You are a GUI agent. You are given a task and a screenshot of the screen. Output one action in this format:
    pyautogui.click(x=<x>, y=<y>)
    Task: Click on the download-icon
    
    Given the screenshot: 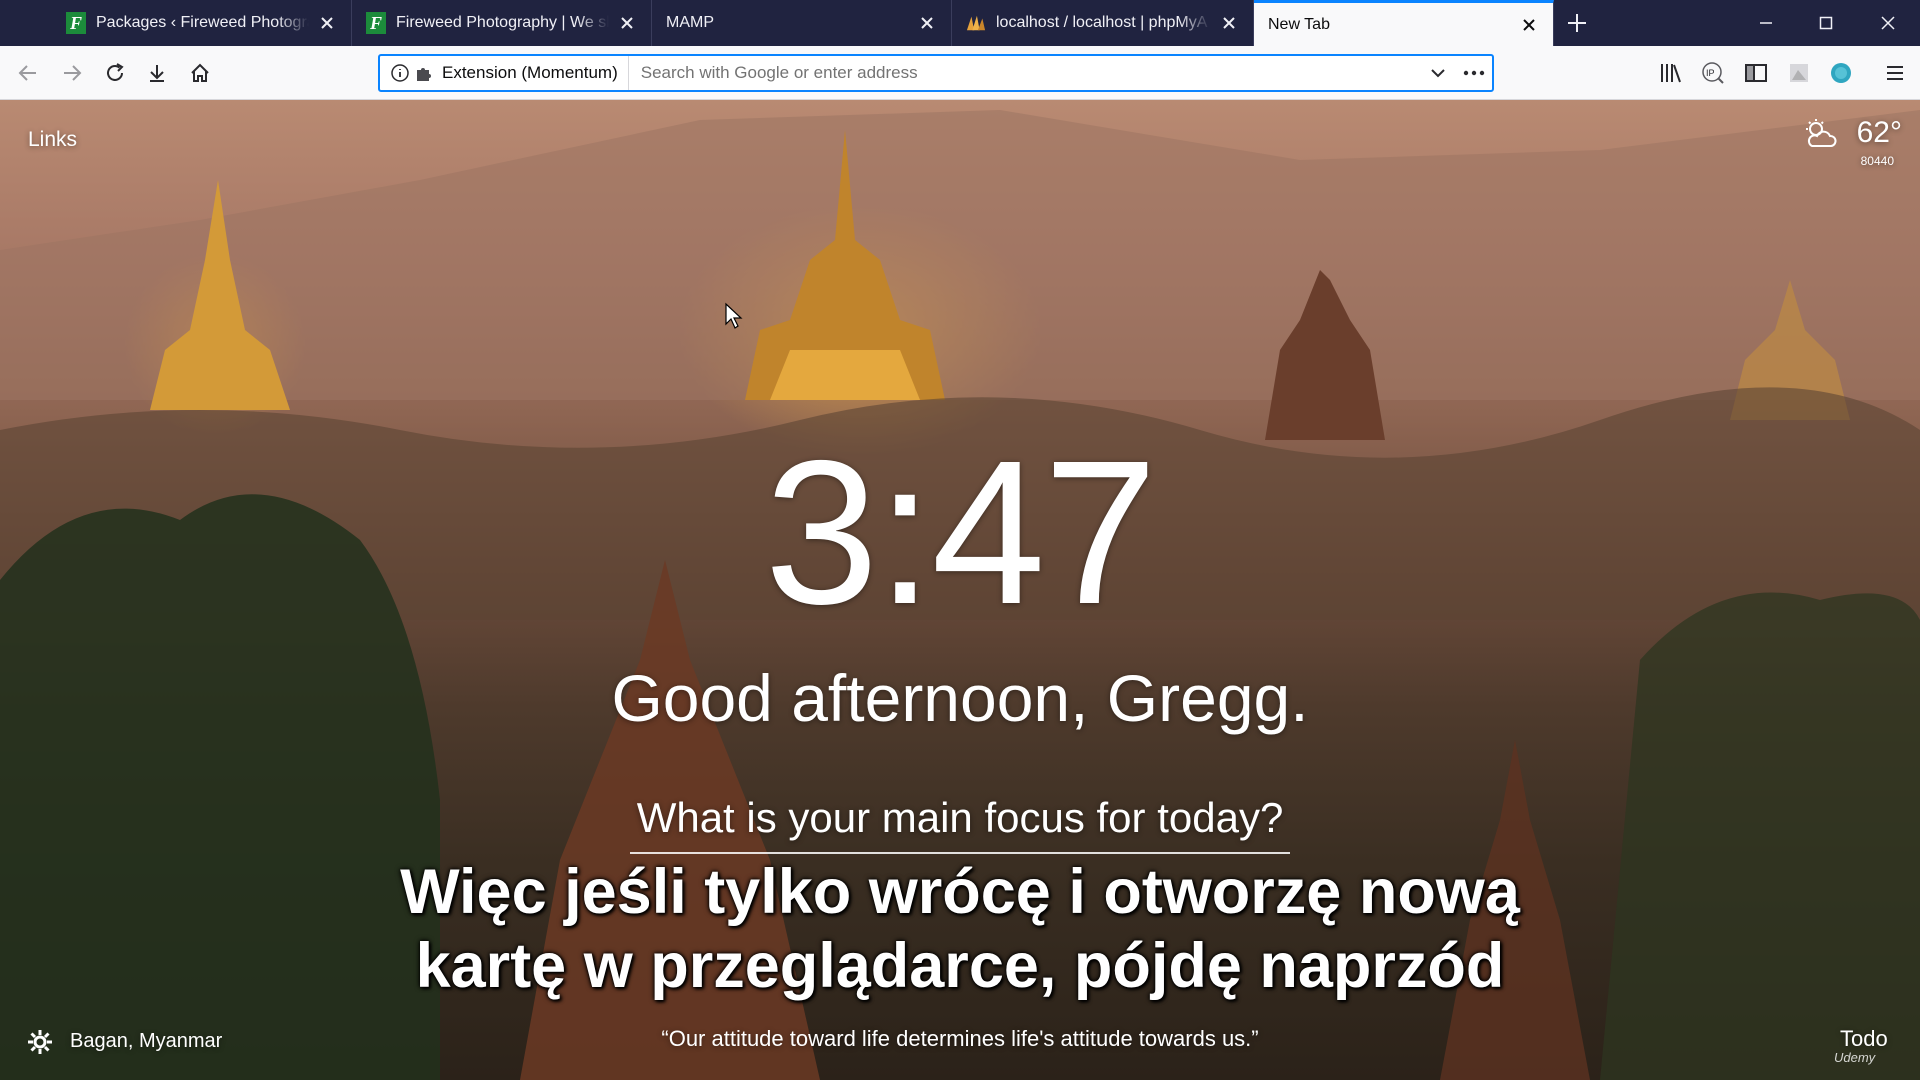 What is the action you would take?
    pyautogui.click(x=157, y=73)
    